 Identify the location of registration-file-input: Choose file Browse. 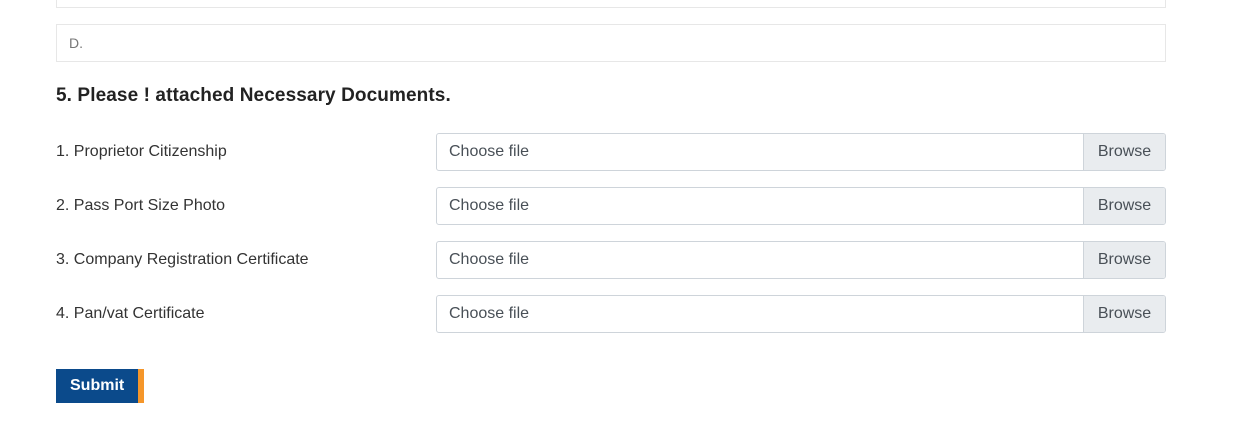
(801, 260).